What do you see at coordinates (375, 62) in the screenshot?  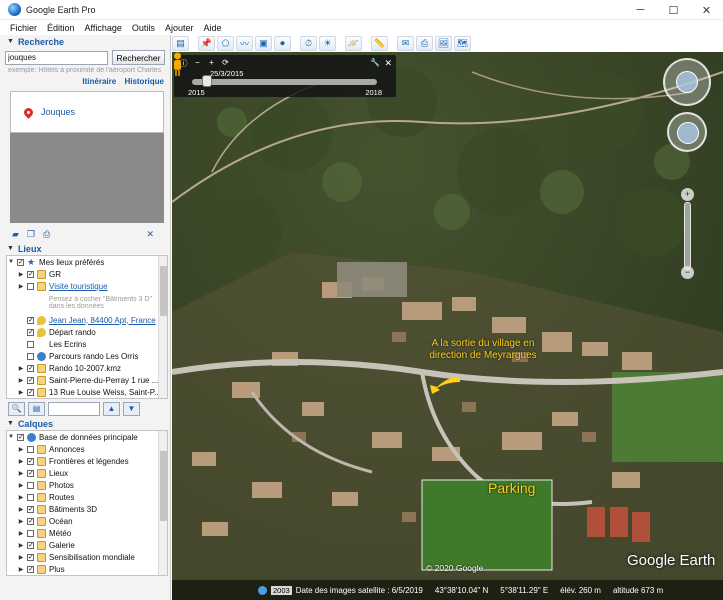 I see `wrench-icon: 🔧` at bounding box center [375, 62].